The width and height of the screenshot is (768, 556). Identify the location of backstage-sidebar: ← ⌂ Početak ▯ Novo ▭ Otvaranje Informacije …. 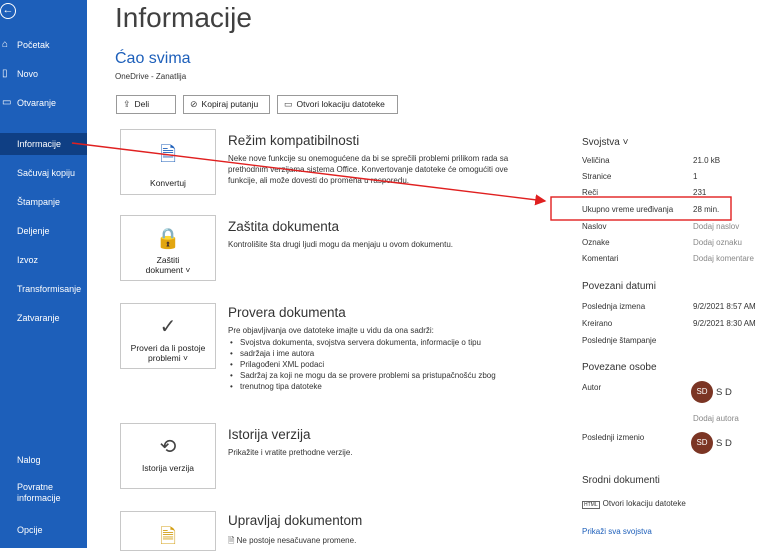
(43, 274).